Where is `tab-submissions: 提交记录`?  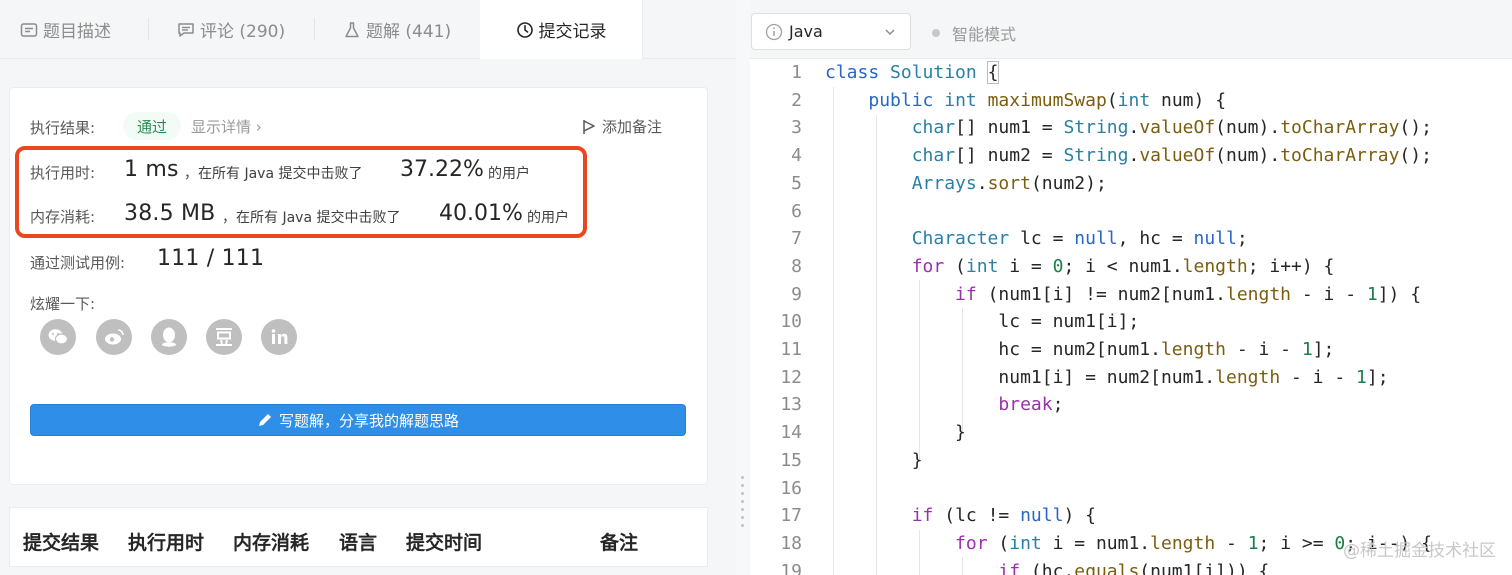 tab-submissions: 提交记录 is located at coordinates (561, 29).